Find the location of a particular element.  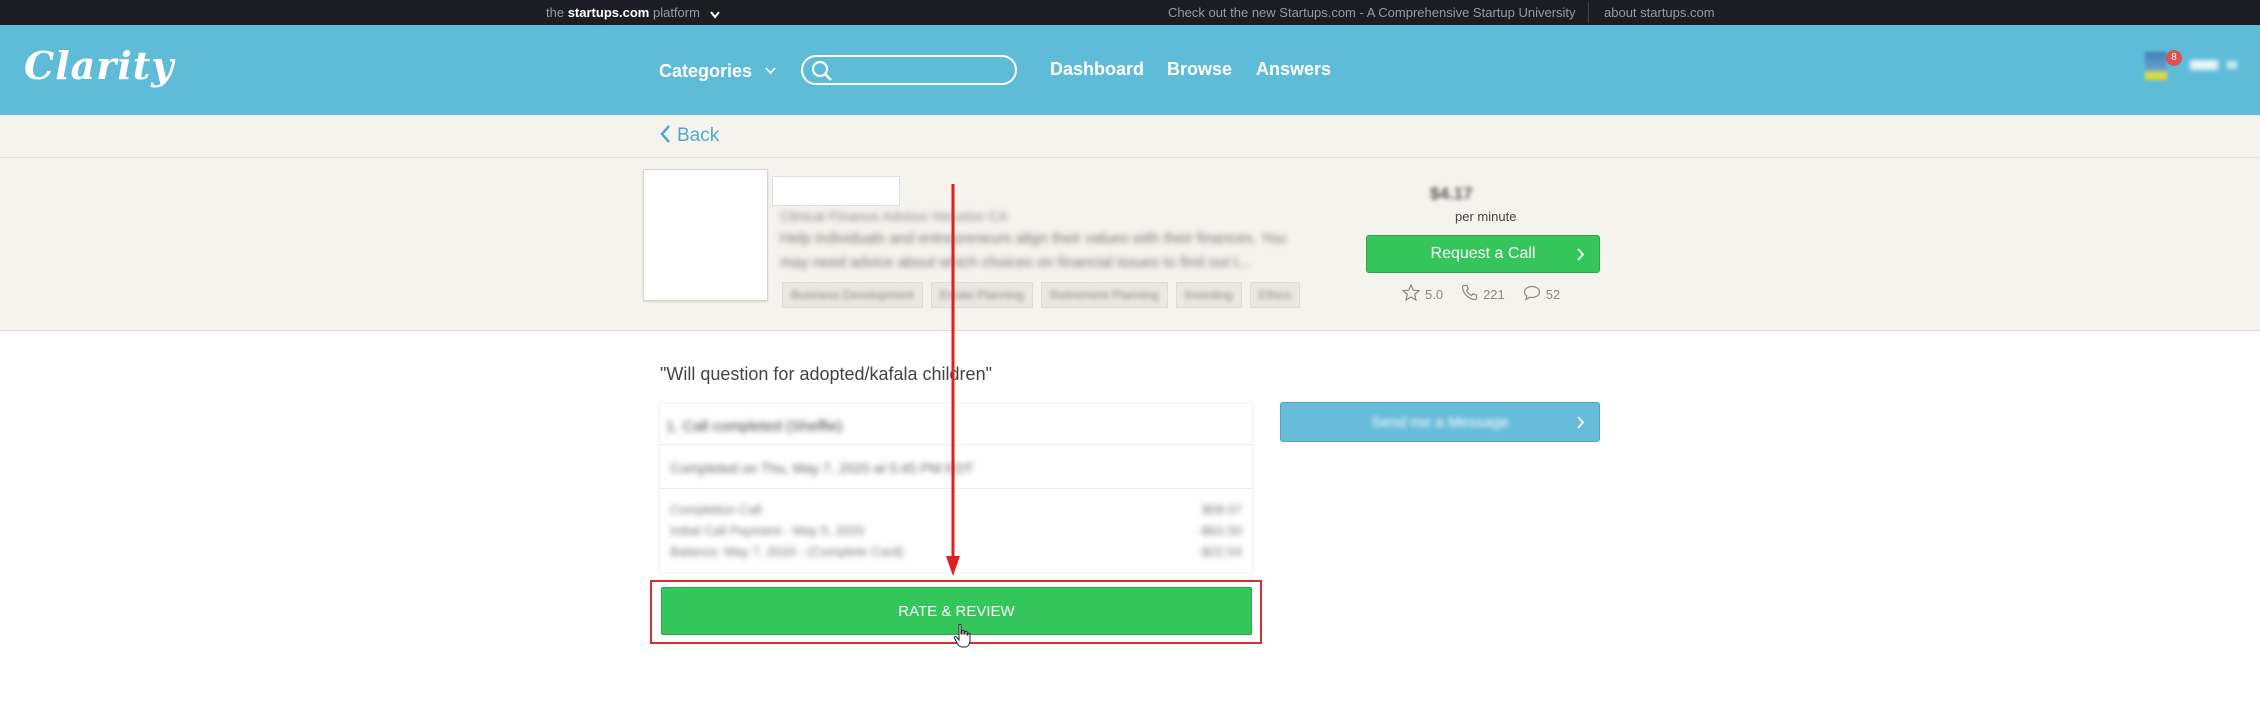

call-status: 1. Call completed (Sheffie) is located at coordinates (754, 426).